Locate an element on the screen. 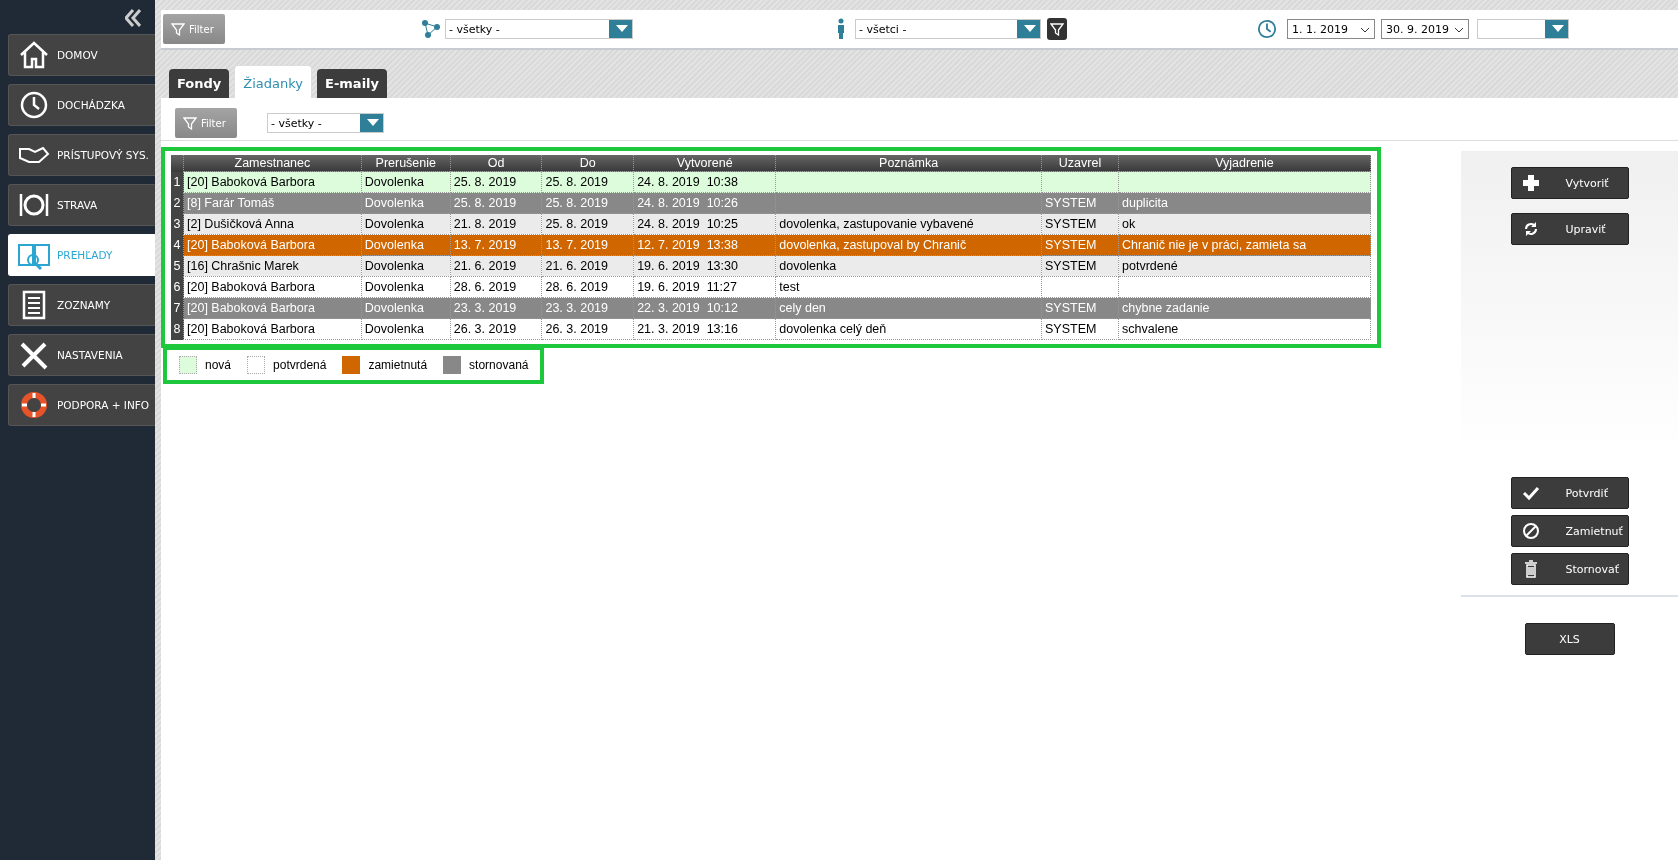 Image resolution: width=1678 pixels, height=860 pixels. check-icon is located at coordinates (1530, 493).